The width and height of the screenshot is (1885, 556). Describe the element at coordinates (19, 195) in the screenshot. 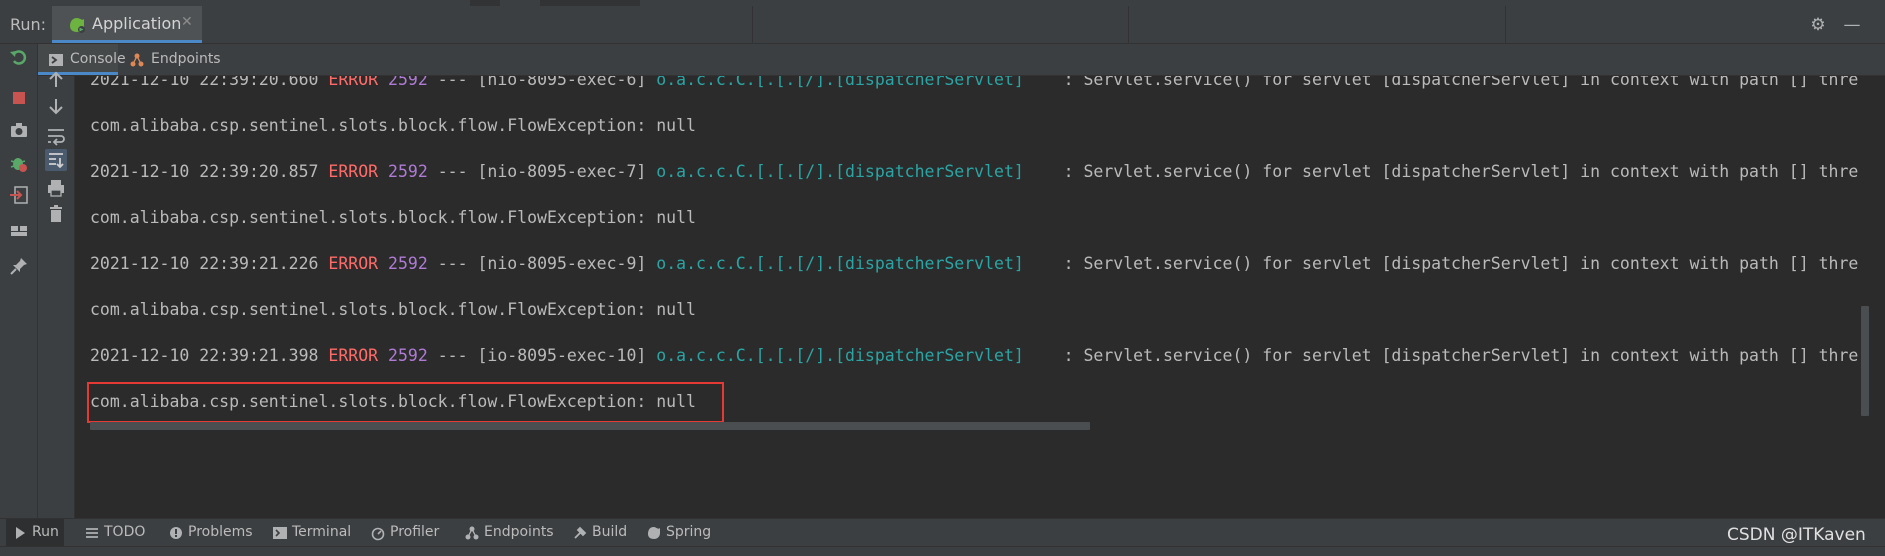

I see `exit-icon` at that location.